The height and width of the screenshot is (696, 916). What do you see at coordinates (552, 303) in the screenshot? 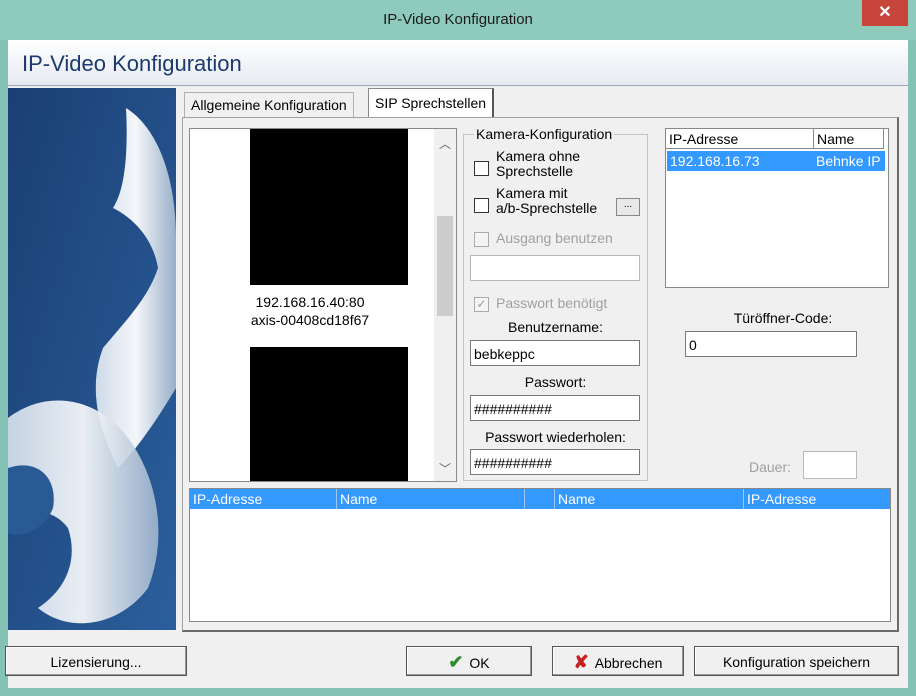
I see `password-required-label: Passwort benötigt` at bounding box center [552, 303].